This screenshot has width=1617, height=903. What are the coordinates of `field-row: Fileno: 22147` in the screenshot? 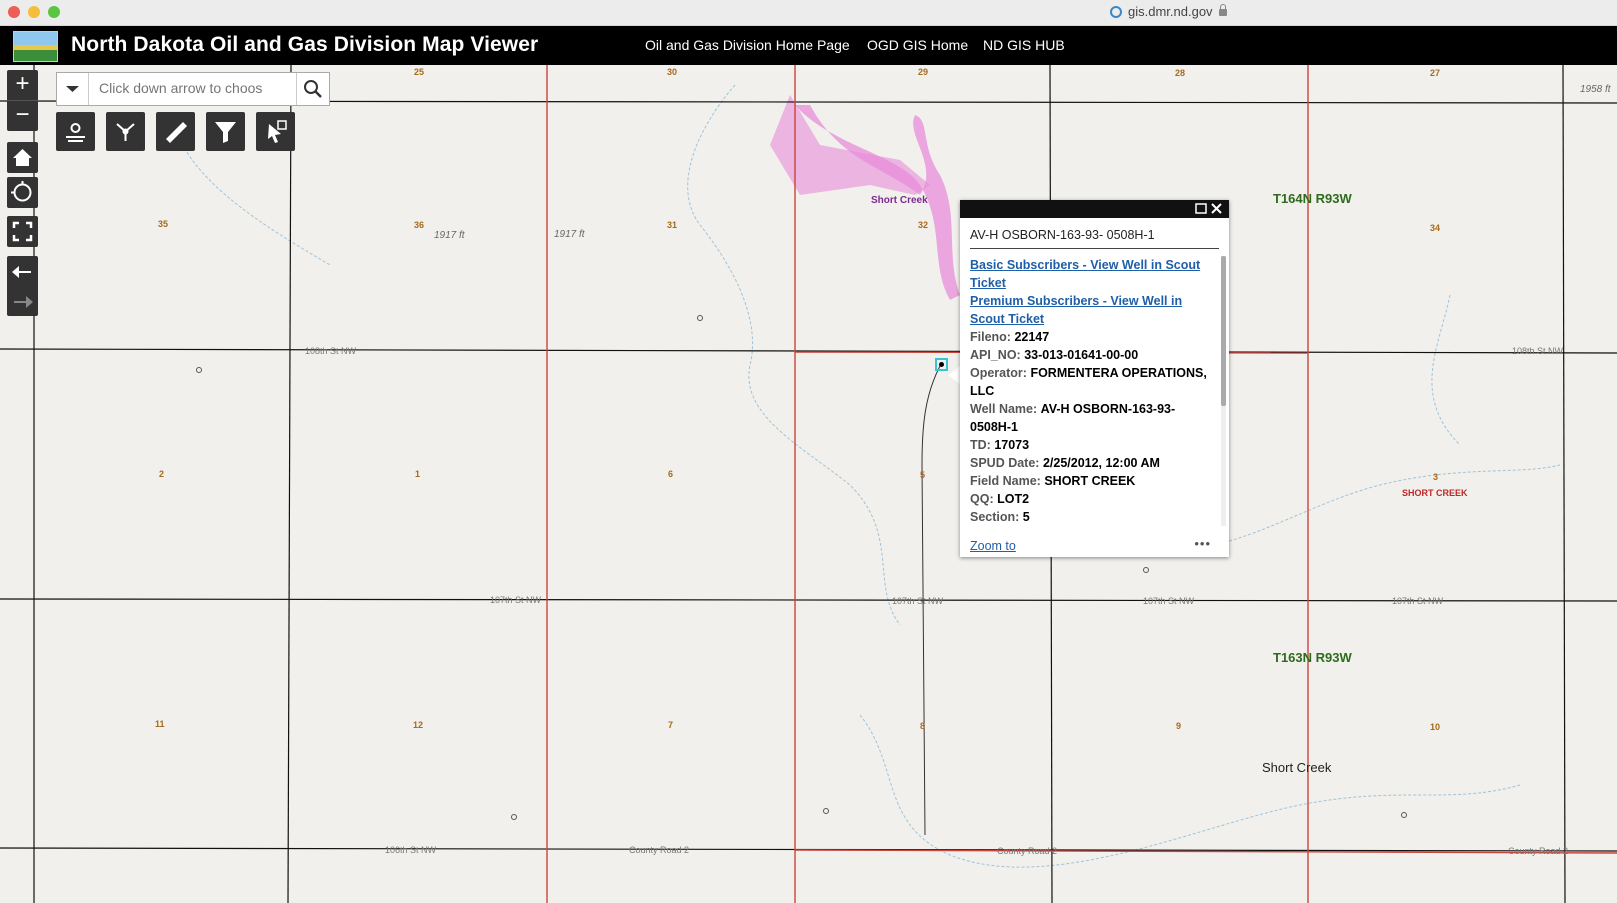 It's located at (1010, 337).